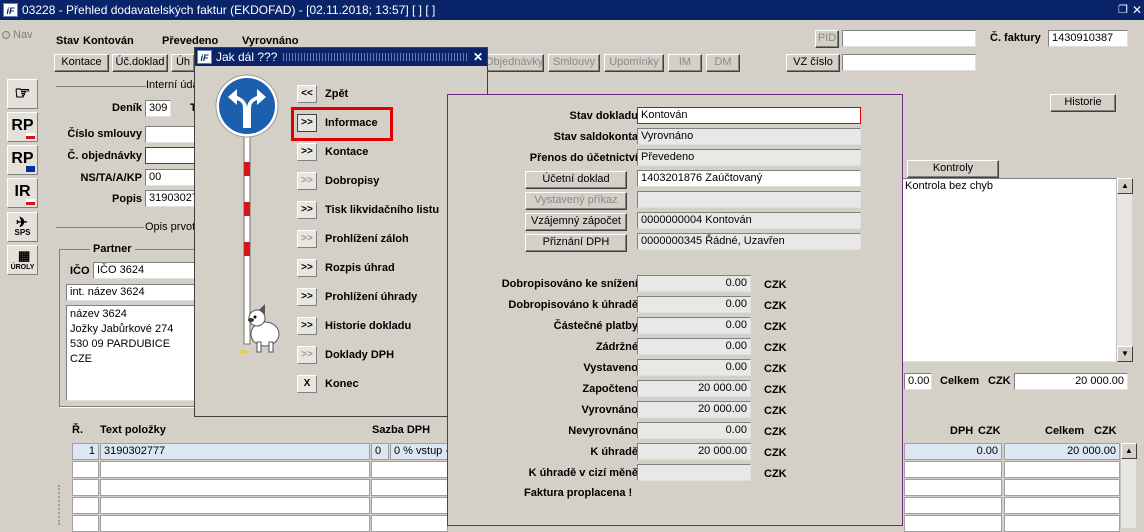 This screenshot has height=532, width=1144. I want to click on int-nazev-field: int. název 3624, so click(130, 292).